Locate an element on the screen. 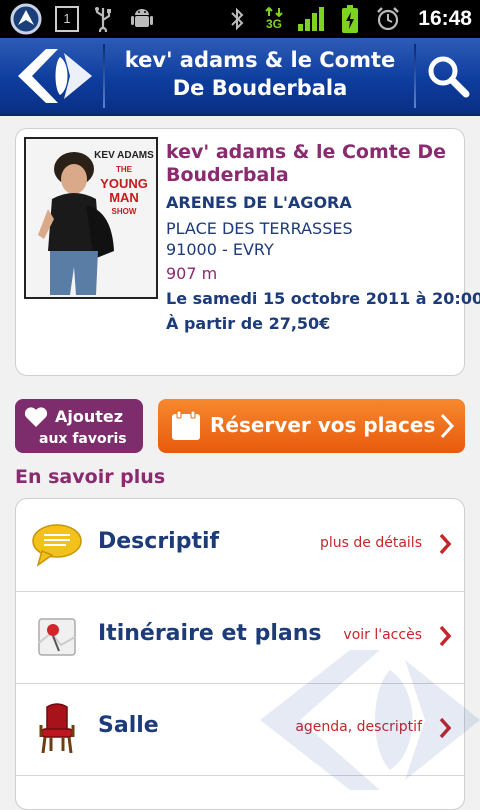 The width and height of the screenshot is (480, 810). event-address: PLACE DES TERRASSES is located at coordinates (259, 228).